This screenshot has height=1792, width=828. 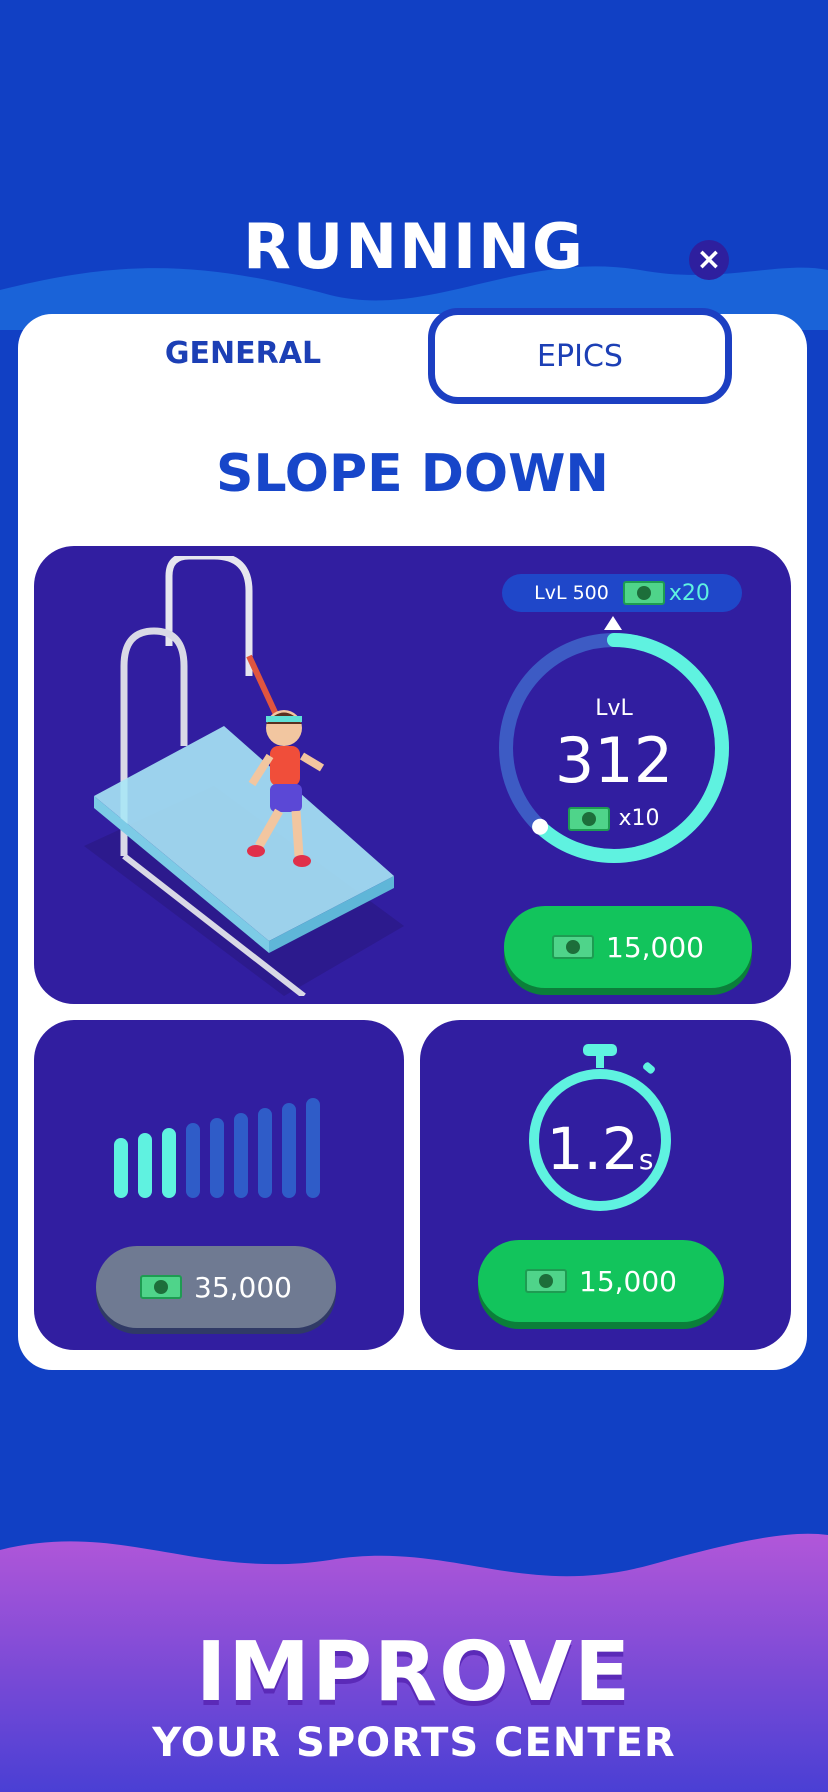 What do you see at coordinates (689, 593) in the screenshot?
I see `milestone-reward: x20` at bounding box center [689, 593].